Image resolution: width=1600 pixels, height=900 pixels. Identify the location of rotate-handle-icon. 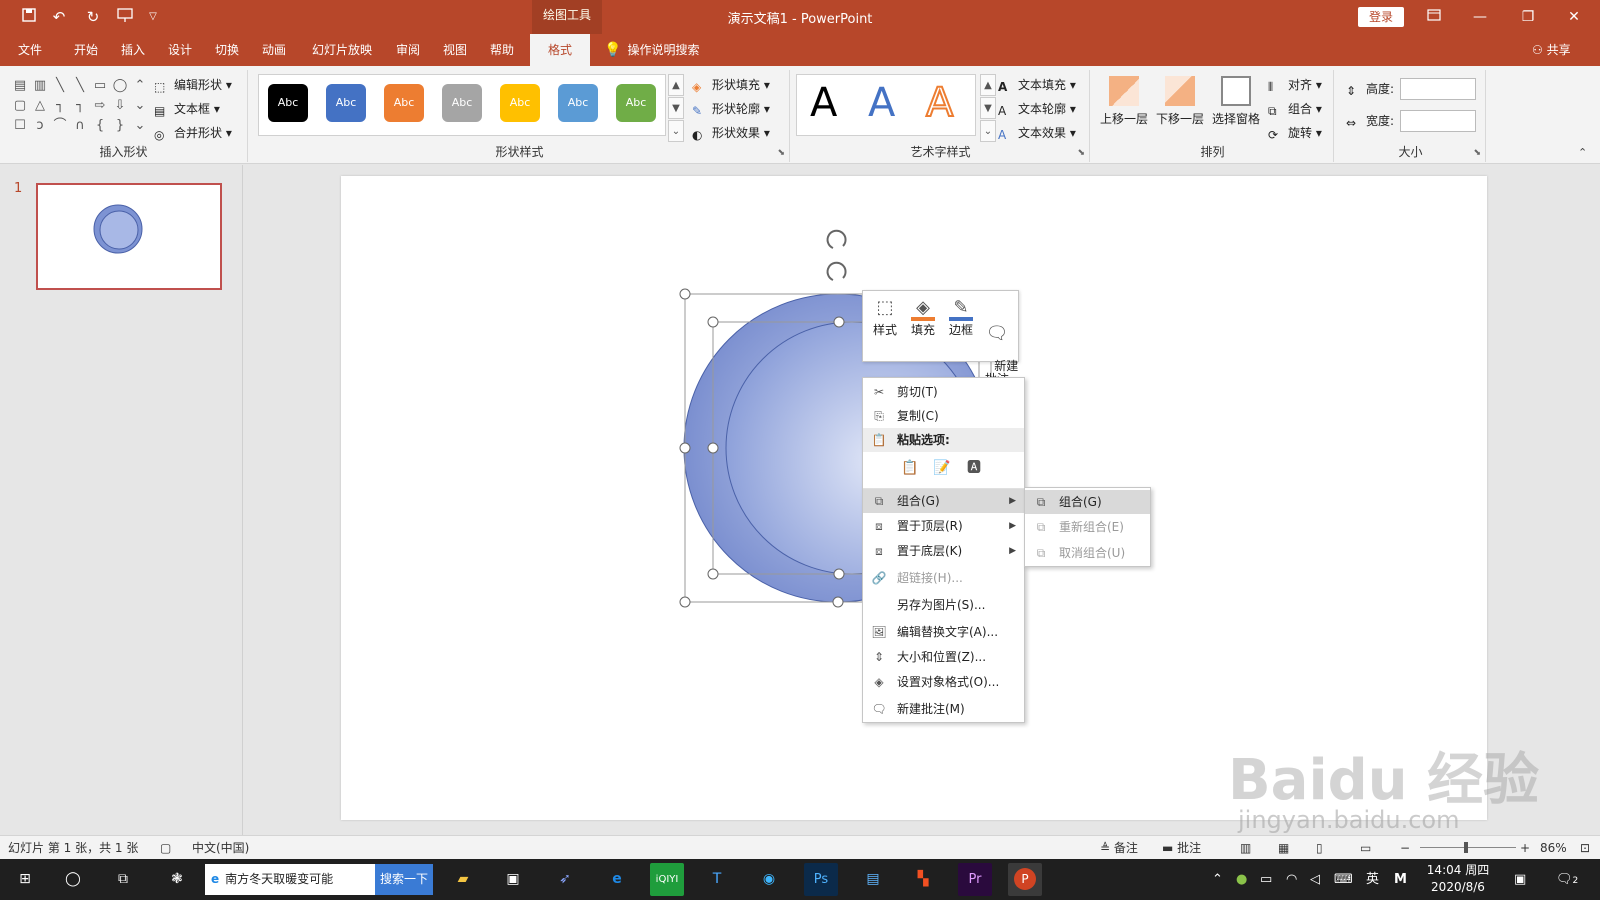
(836, 255).